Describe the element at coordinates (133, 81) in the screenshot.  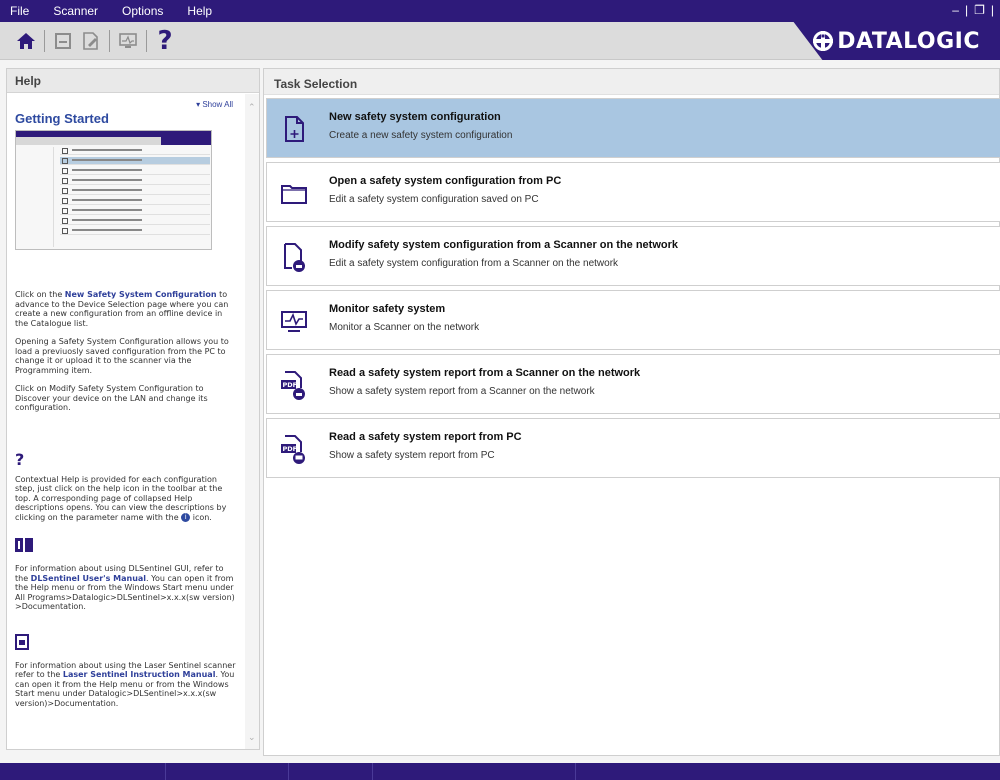
I see `help-header: Help` at that location.